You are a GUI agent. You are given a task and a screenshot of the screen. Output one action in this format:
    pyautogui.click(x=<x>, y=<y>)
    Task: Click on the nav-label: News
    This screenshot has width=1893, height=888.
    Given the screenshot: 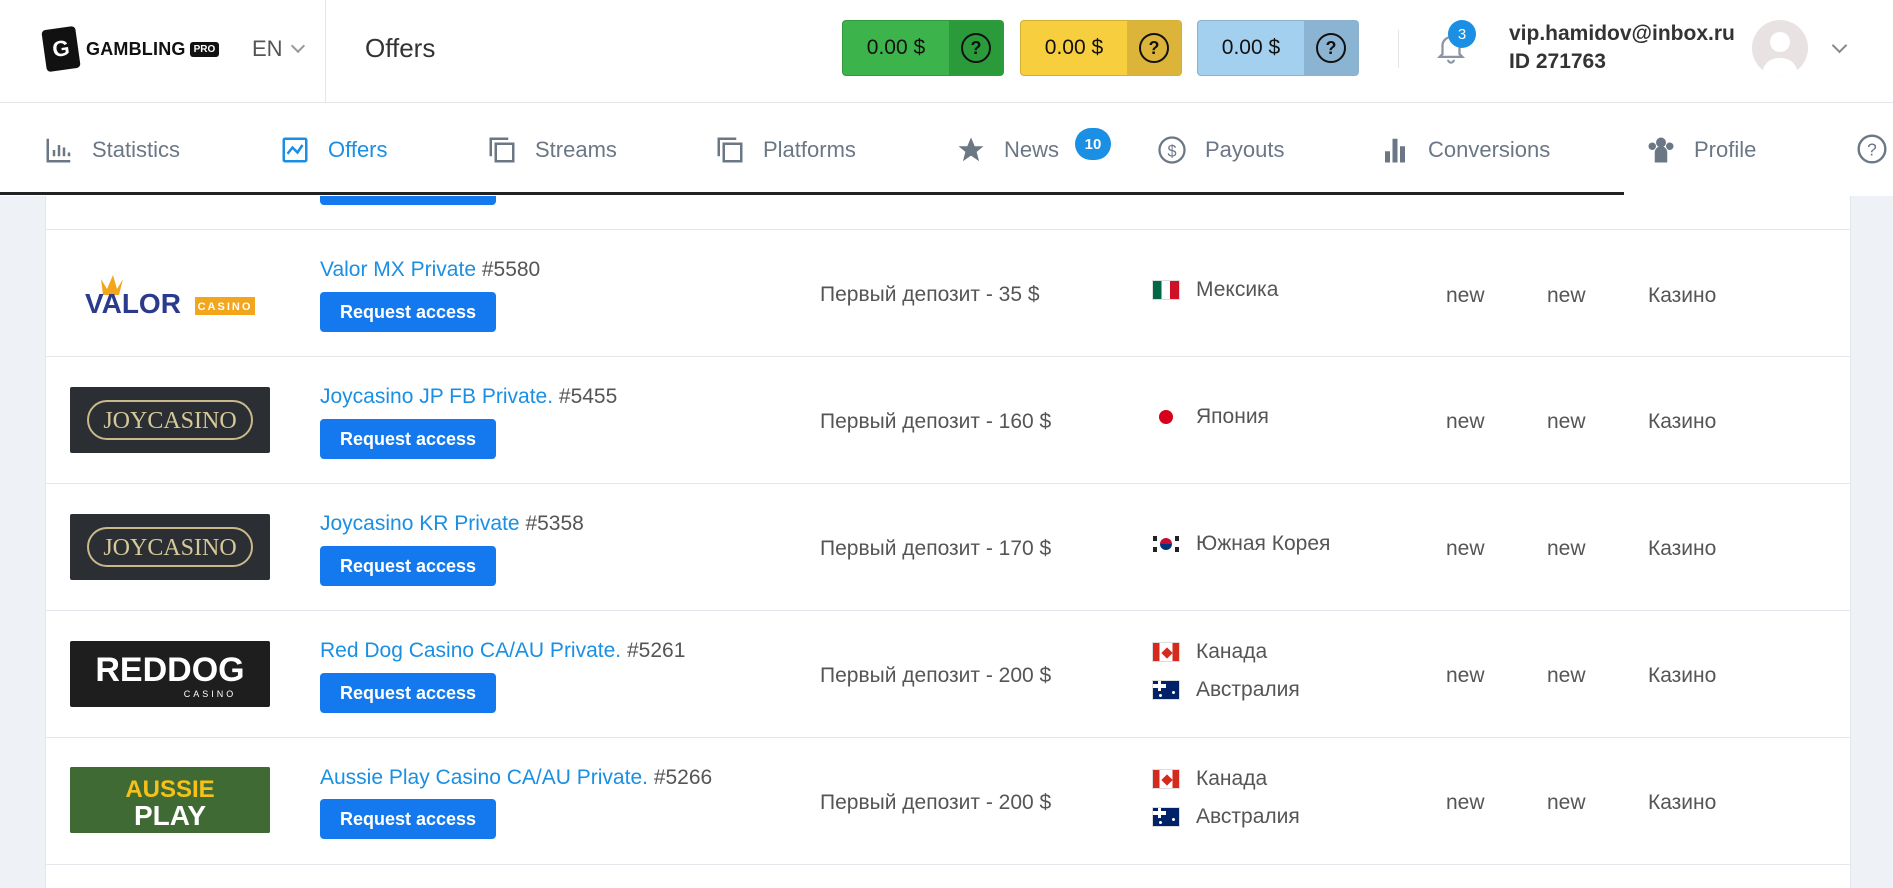 What is the action you would take?
    pyautogui.click(x=1032, y=149)
    